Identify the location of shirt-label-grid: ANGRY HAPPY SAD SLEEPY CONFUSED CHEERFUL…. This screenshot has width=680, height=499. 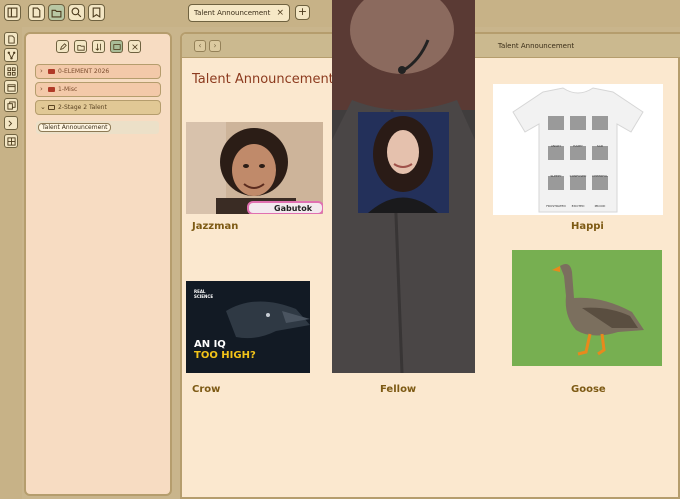
(578, 173).